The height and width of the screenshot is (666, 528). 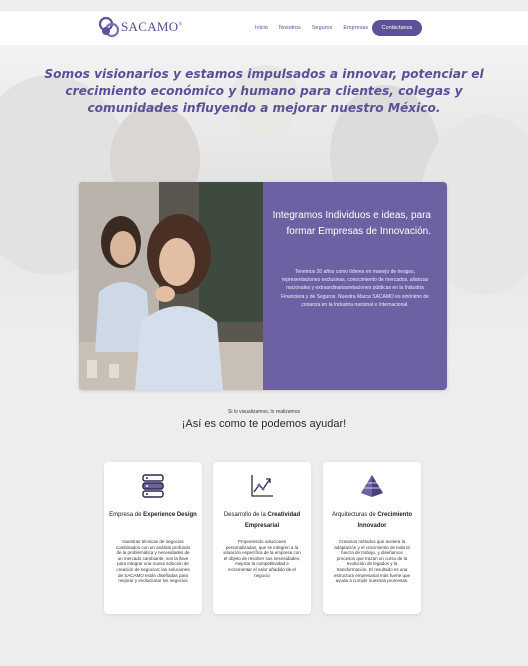 I want to click on nav-seguros: Seguros, so click(x=322, y=28).